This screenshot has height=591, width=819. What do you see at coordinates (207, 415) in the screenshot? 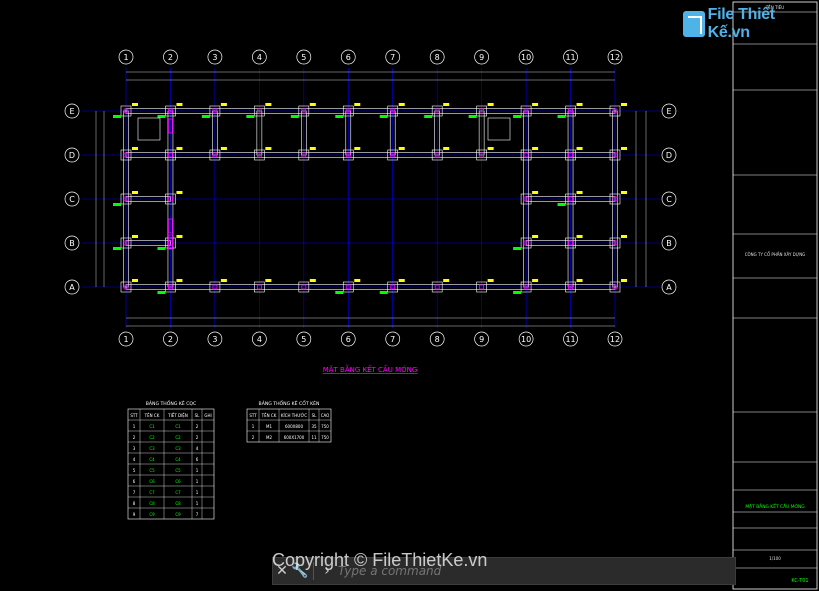
I see `table1-header: GHI` at bounding box center [207, 415].